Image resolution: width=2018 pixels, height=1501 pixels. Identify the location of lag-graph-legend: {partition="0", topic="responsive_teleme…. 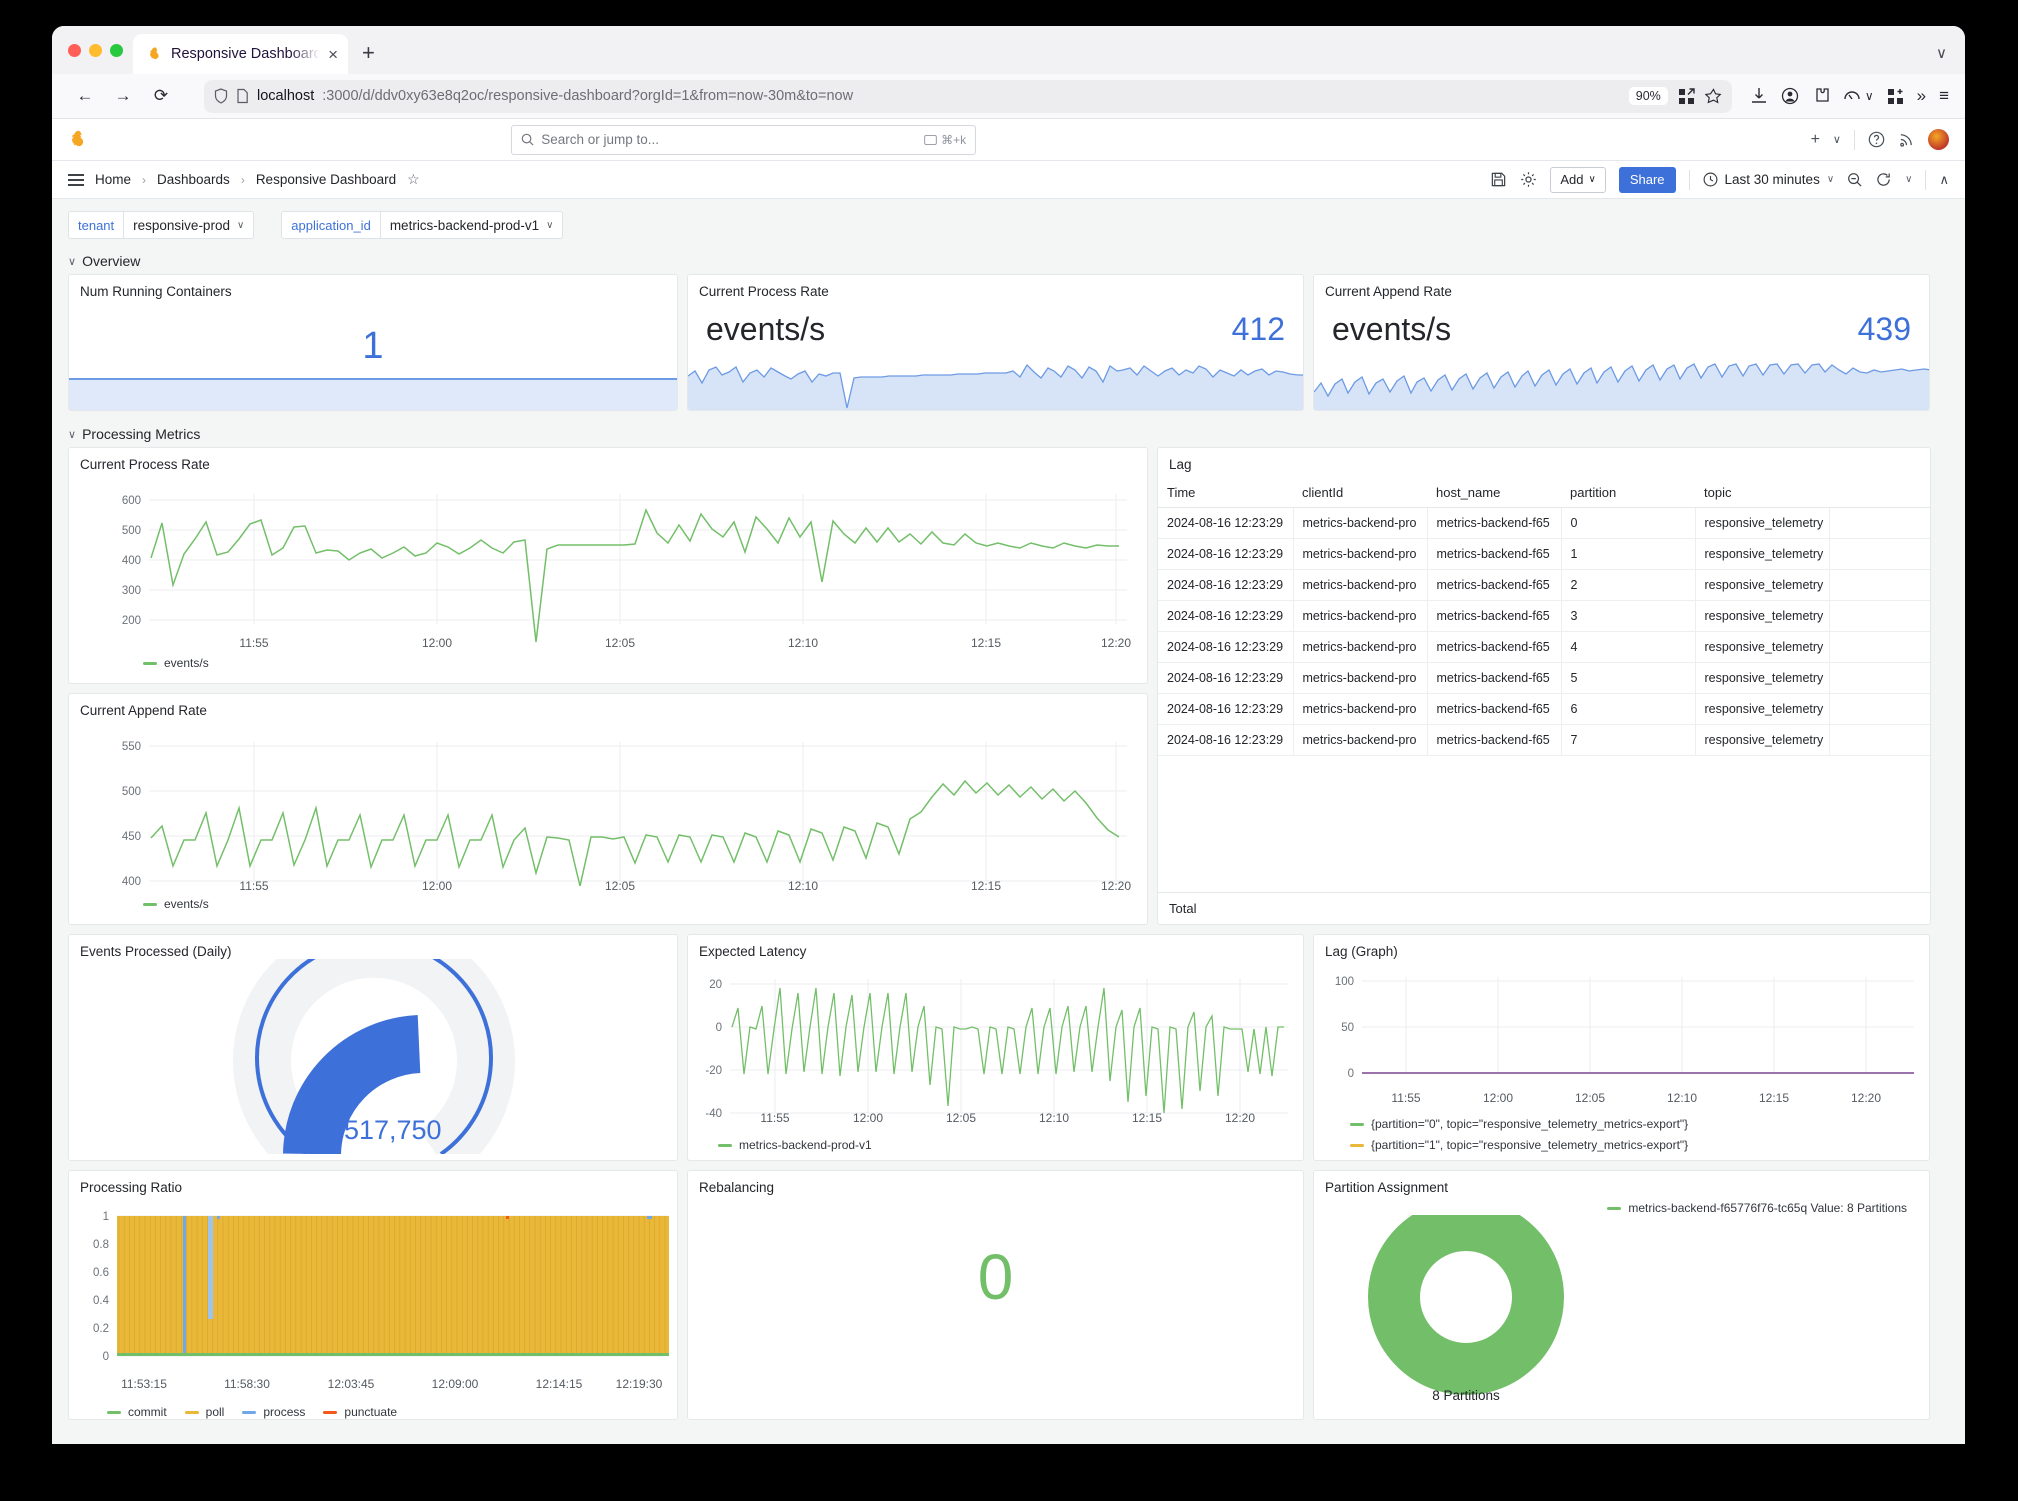
(1621, 1136).